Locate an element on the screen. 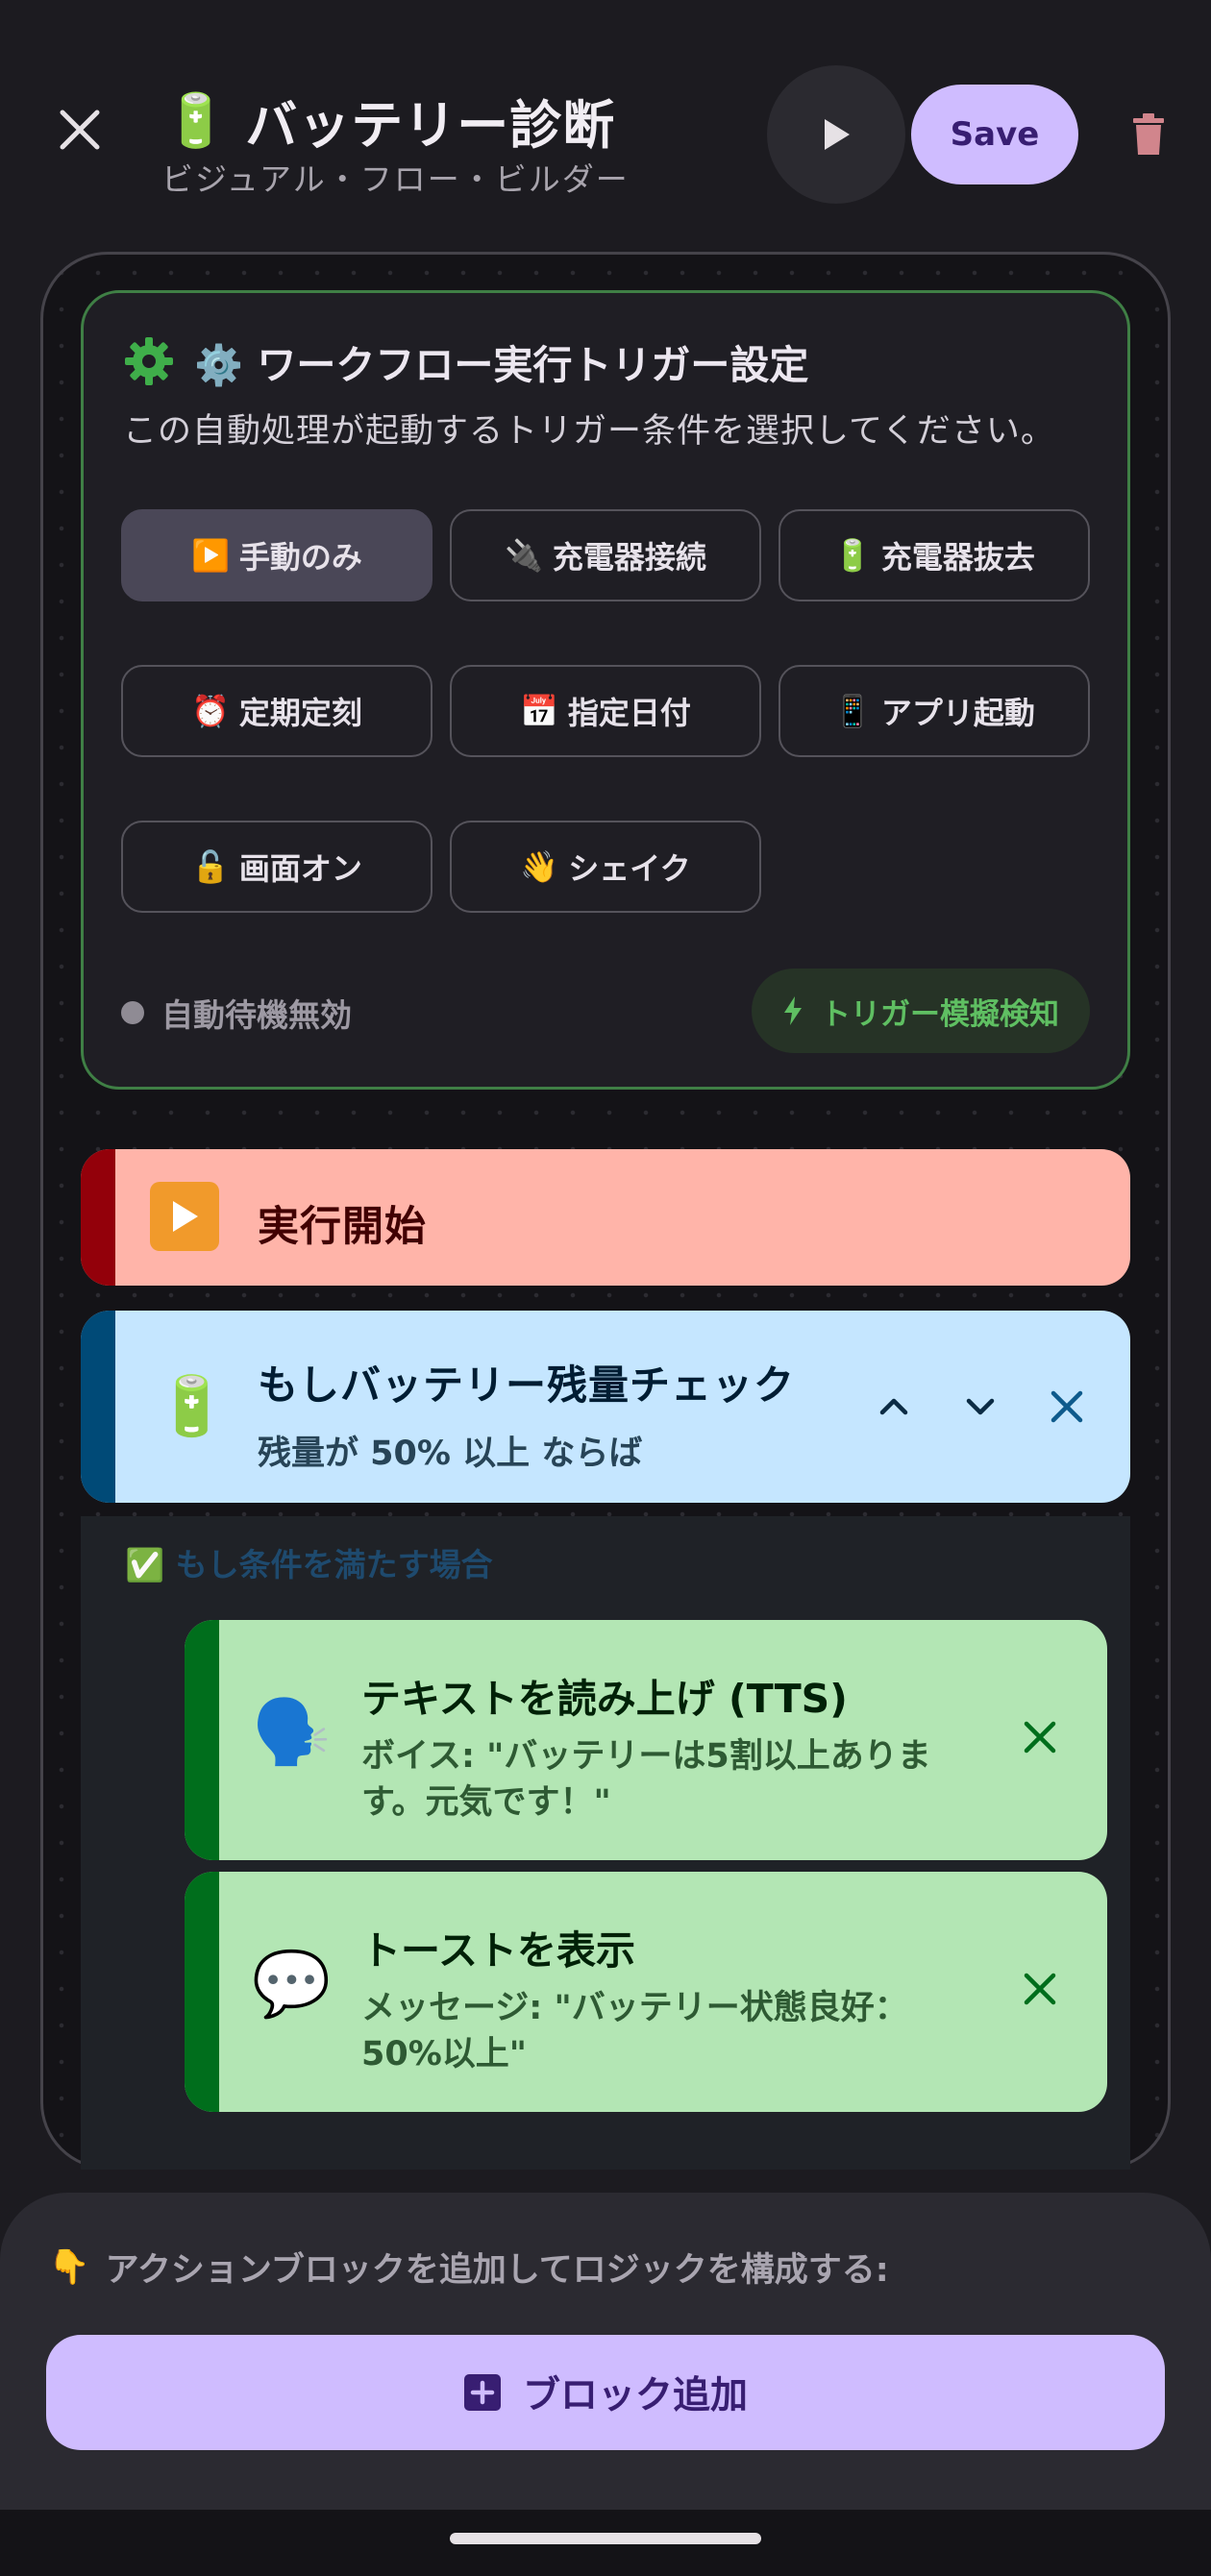  calendar-icon: 📅 is located at coordinates (539, 711).